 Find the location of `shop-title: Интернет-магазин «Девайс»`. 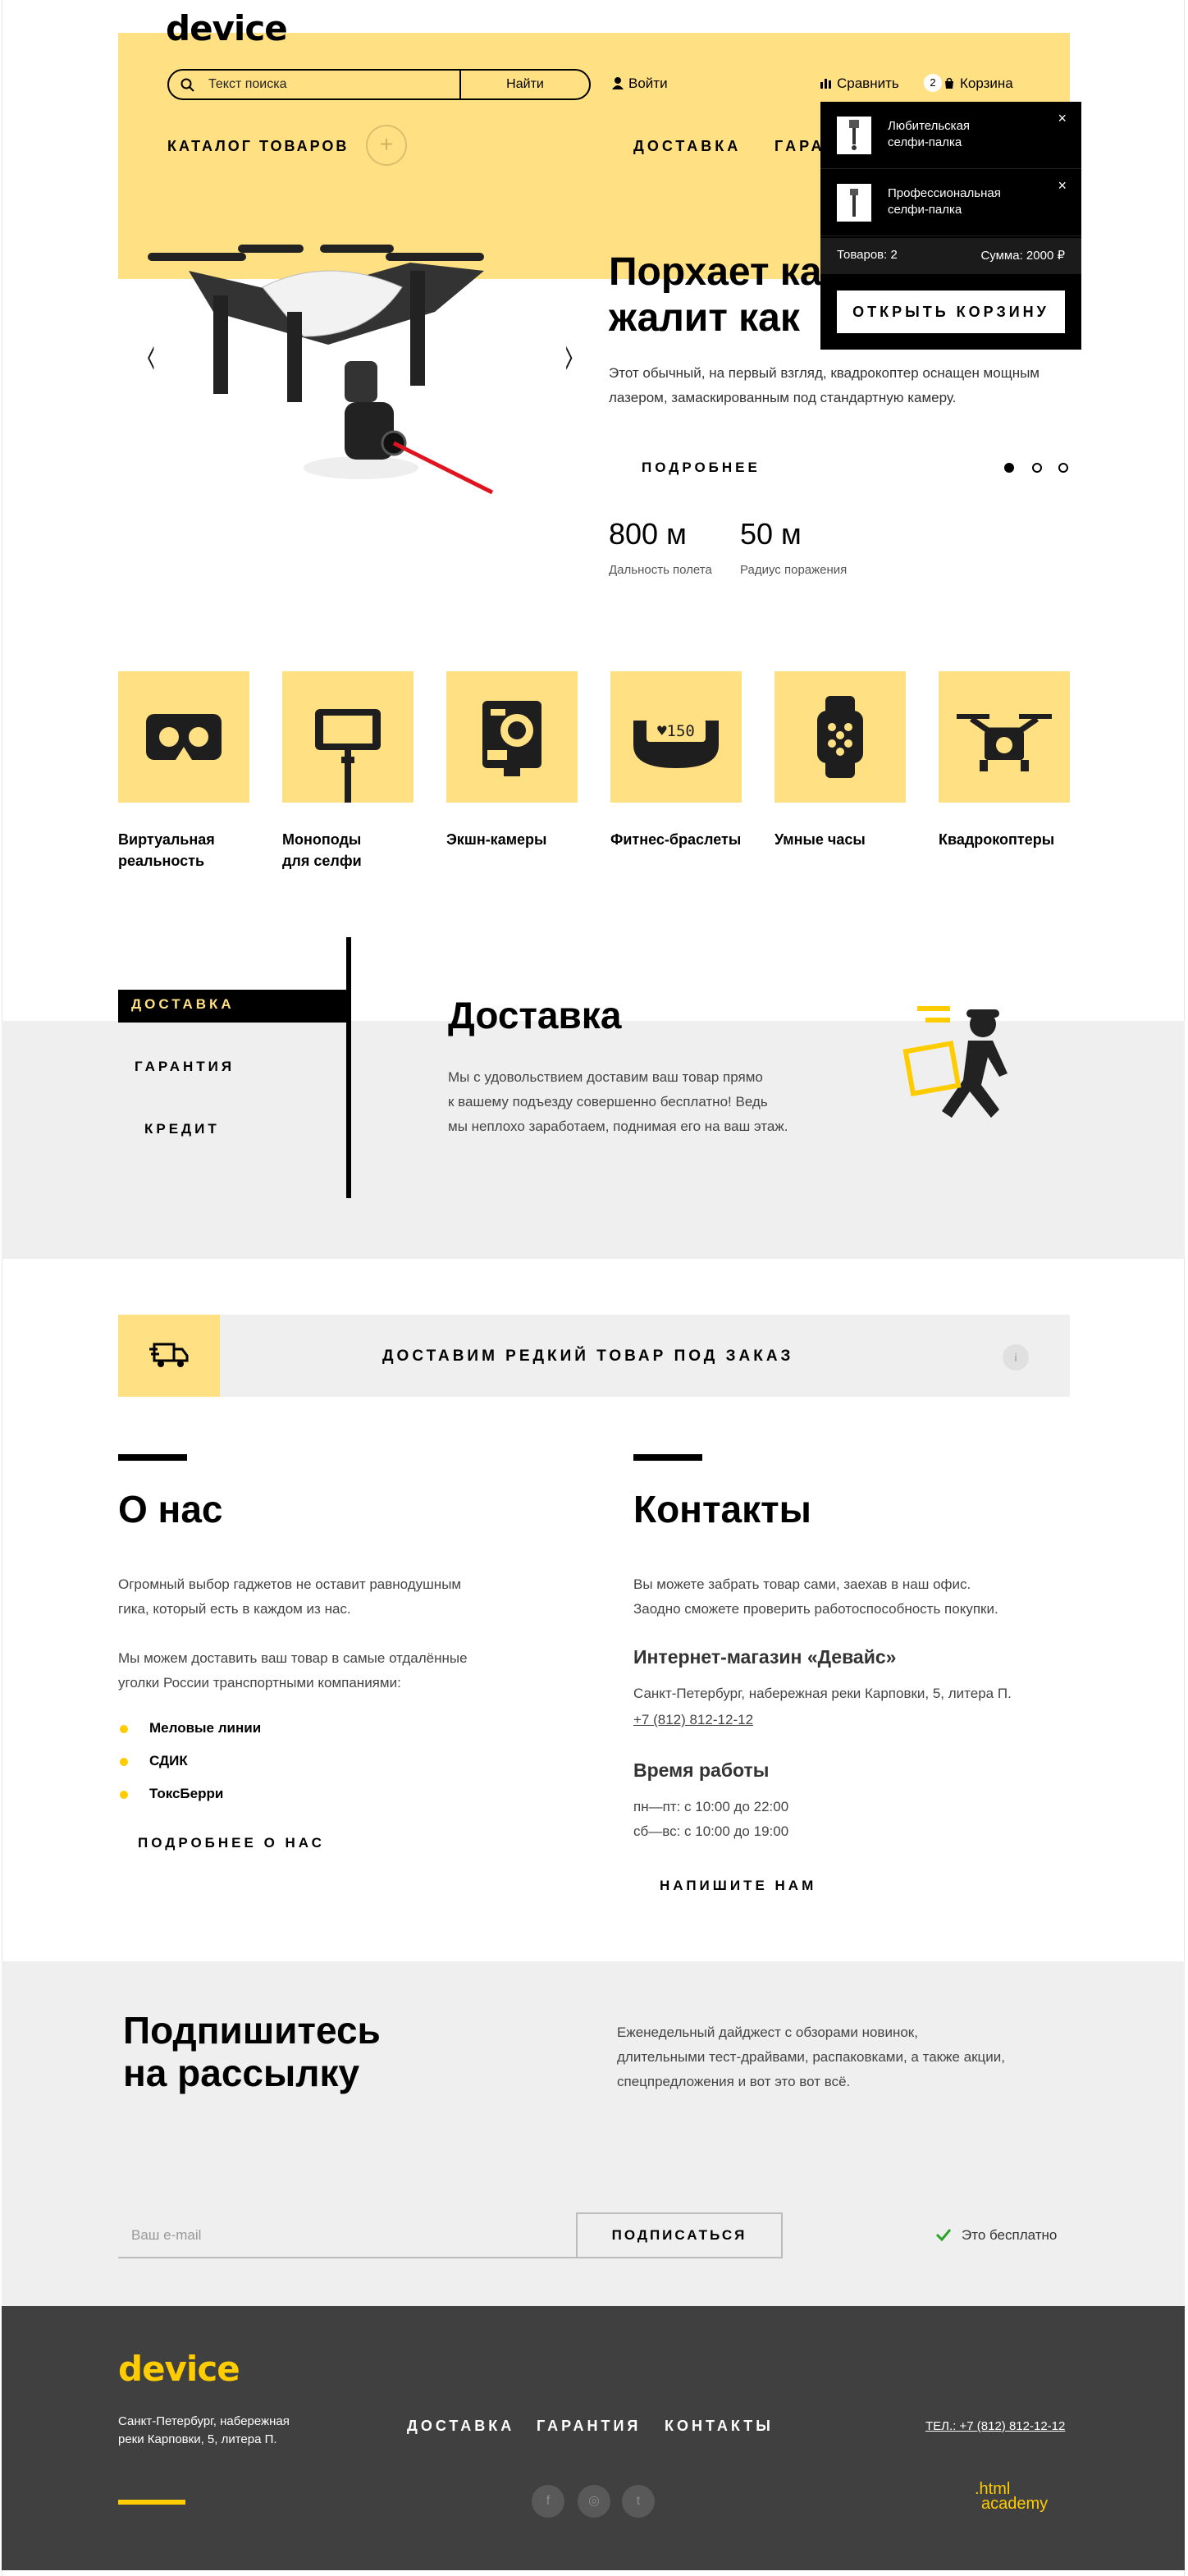

shop-title: Интернет-магазин «Девайс» is located at coordinates (765, 1657).